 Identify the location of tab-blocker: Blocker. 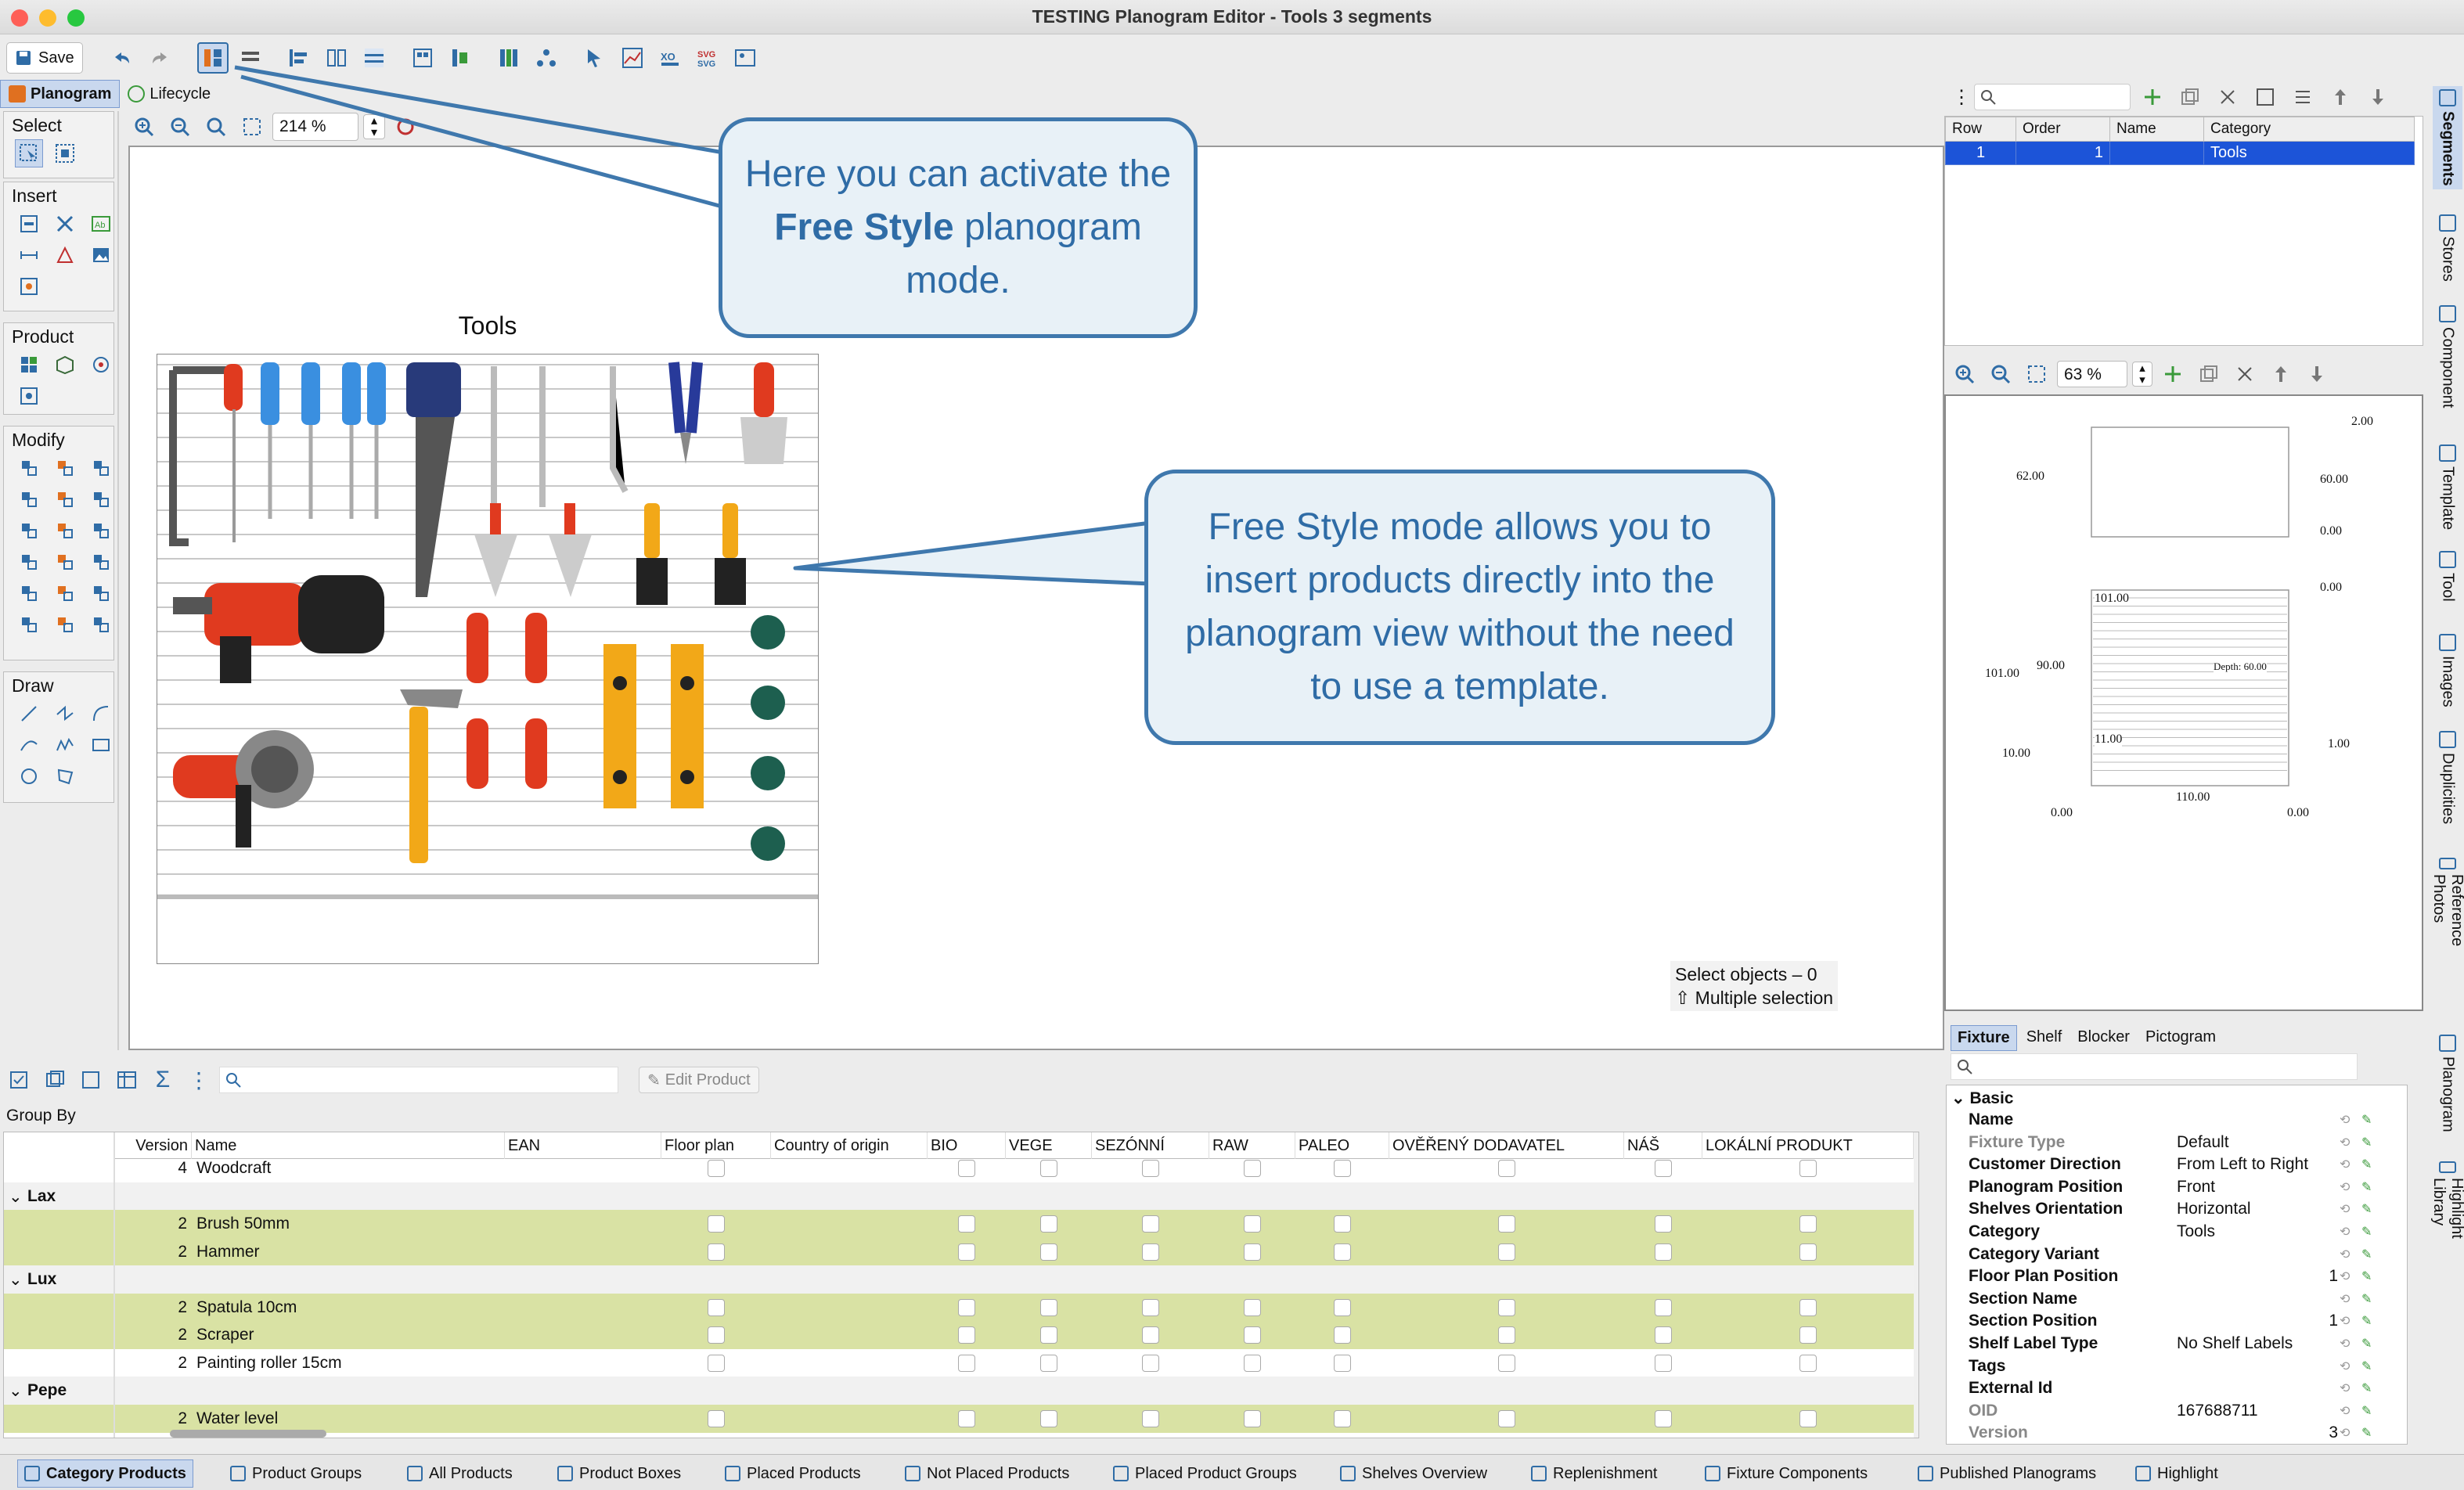
(2104, 1038).